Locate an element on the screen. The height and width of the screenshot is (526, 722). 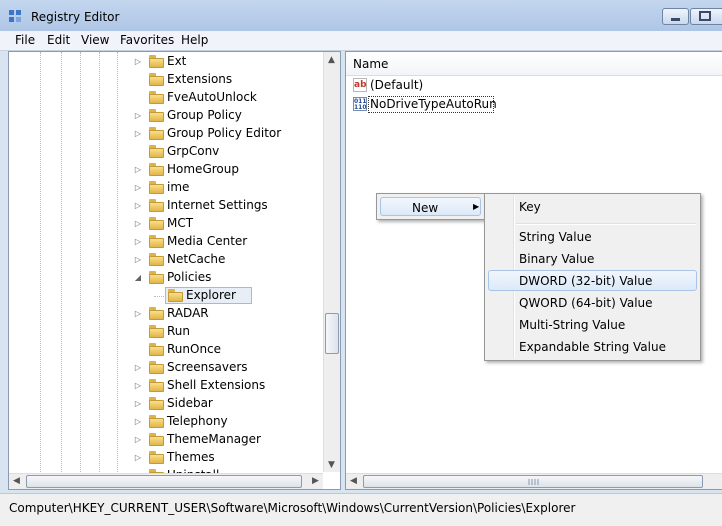
window-title: Registry Editor is located at coordinates (75, 17).